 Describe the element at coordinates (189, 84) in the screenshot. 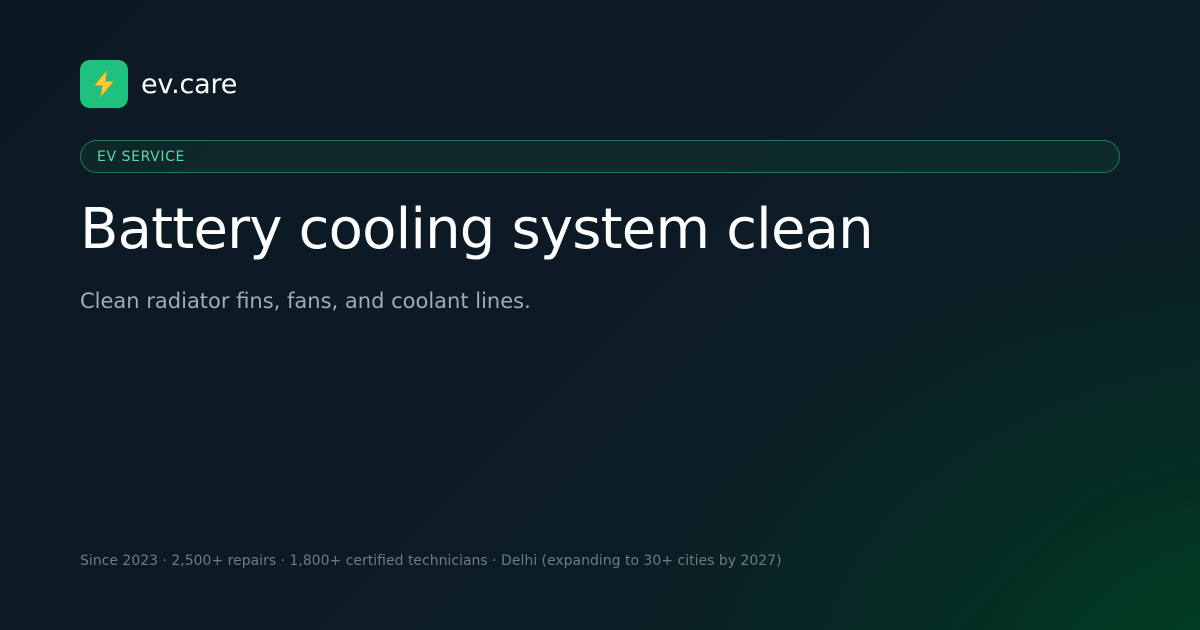

I see `brand-name: ev.care` at that location.